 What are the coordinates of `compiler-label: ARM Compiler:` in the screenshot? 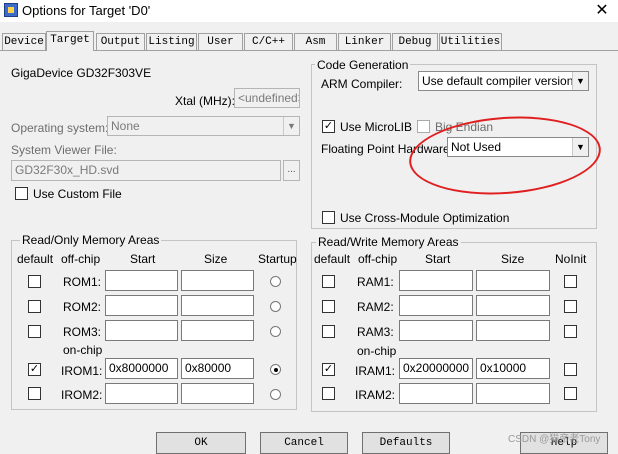 It's located at (362, 84).